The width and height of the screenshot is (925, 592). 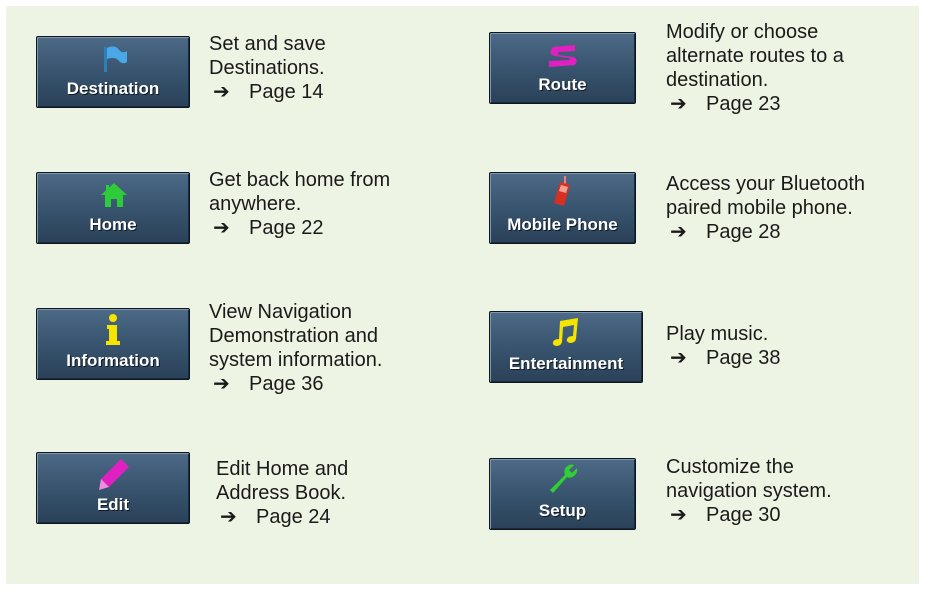 What do you see at coordinates (566, 347) in the screenshot?
I see `entertainment-button: Entertainment` at bounding box center [566, 347].